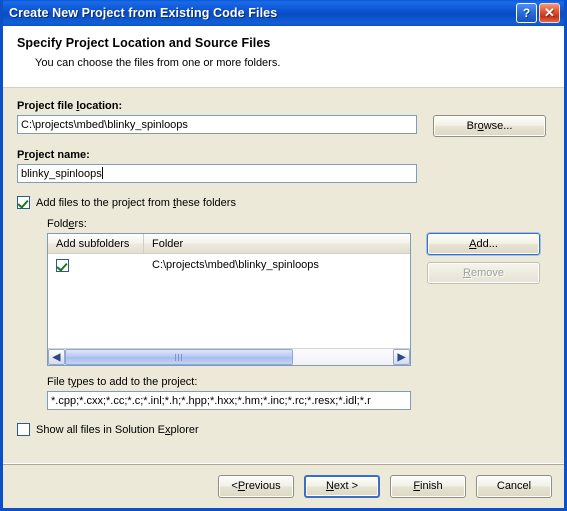 The width and height of the screenshot is (567, 511). I want to click on row-add-subfolders-cell, so click(96, 265).